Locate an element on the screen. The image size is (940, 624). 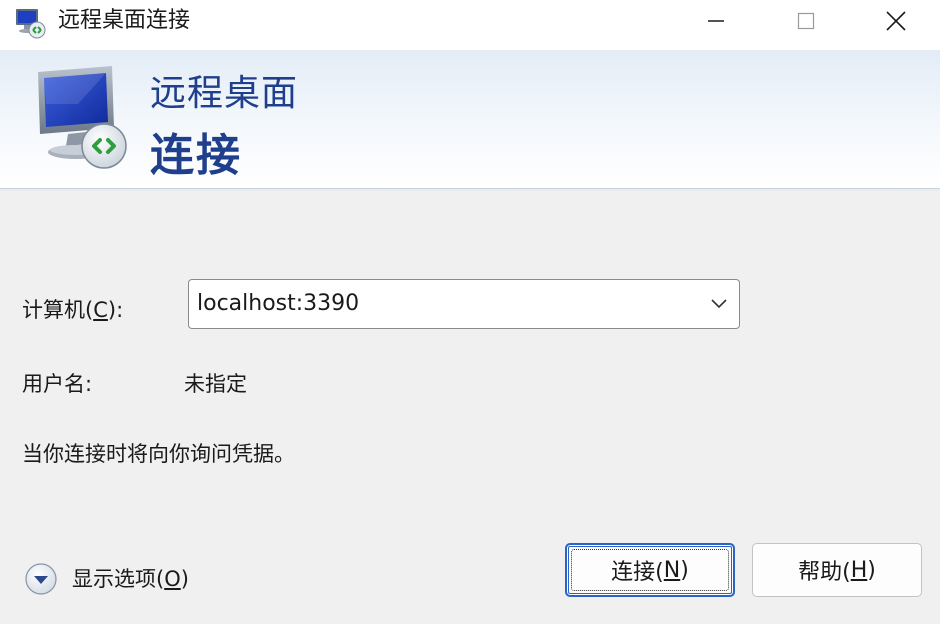
show-options-toggle: 显示选项(O) is located at coordinates (106, 579).